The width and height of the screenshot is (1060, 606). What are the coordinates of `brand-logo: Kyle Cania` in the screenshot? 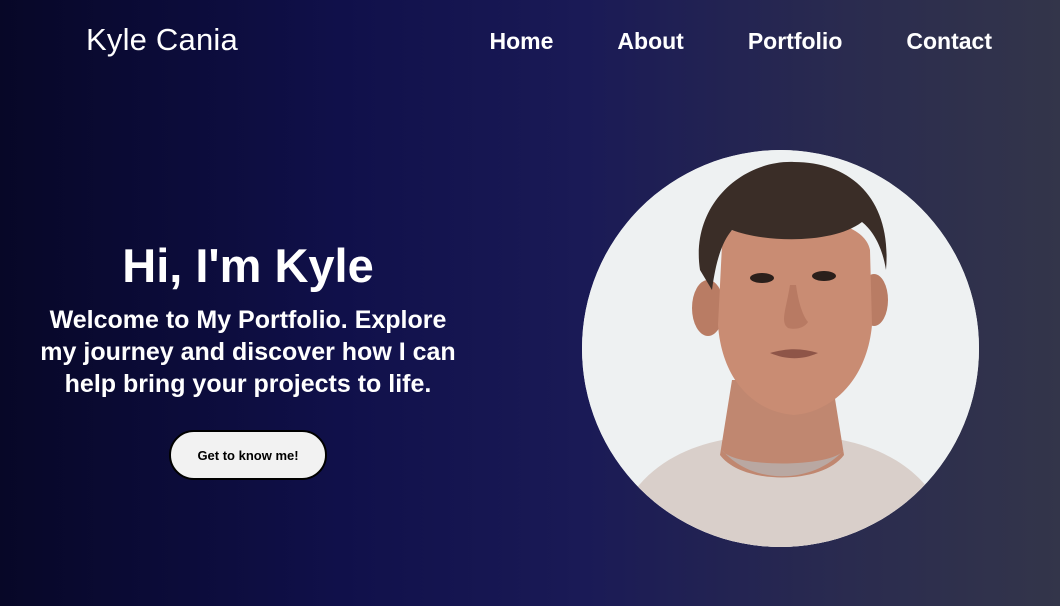 It's located at (162, 40).